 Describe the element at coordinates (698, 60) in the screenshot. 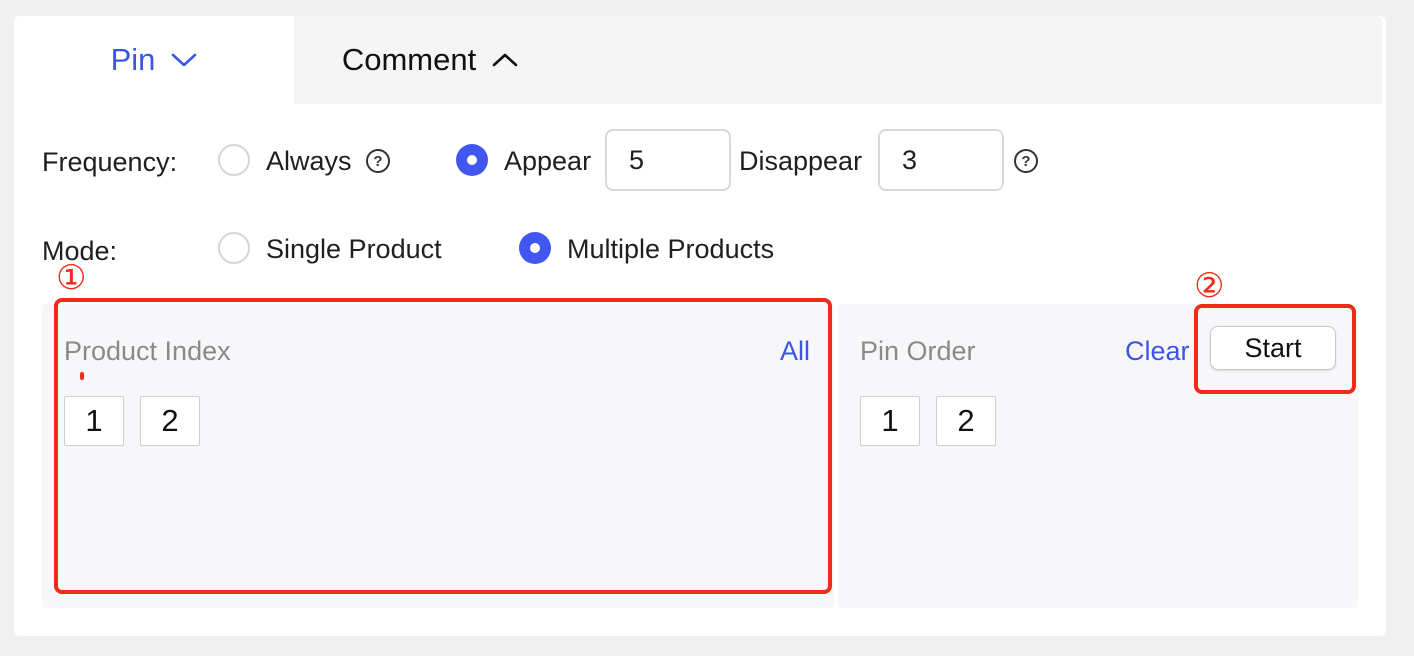

I see `tab-bar: Pin Comment` at that location.